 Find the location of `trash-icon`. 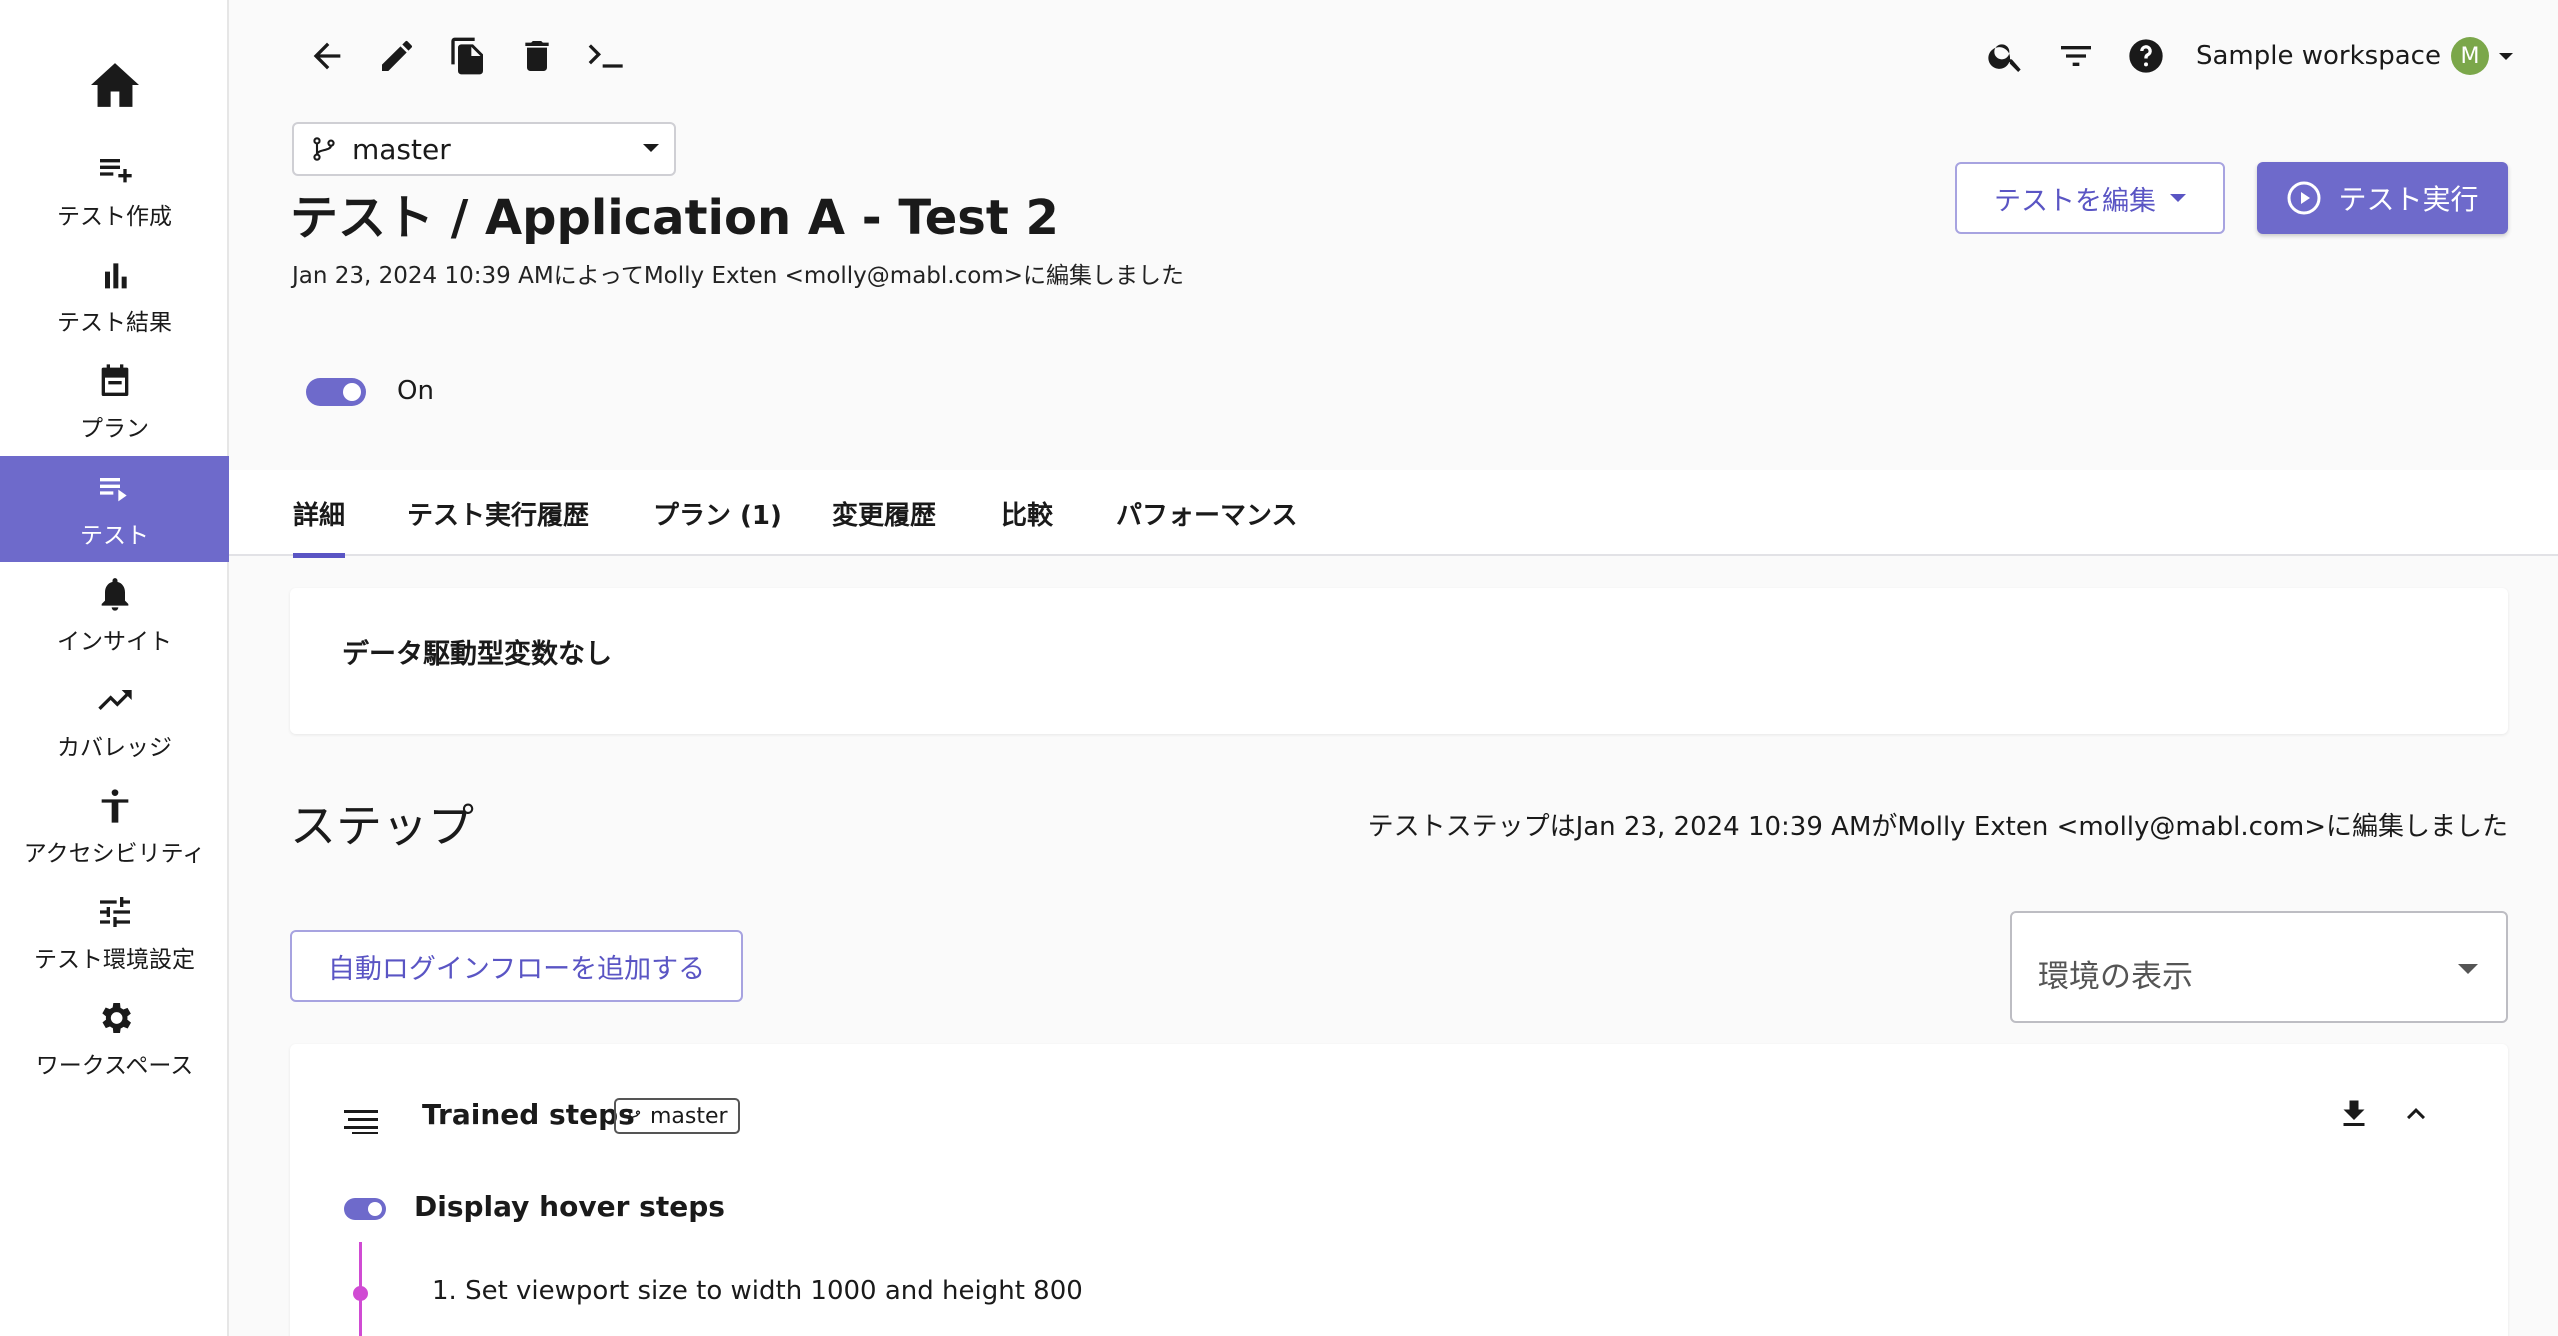

trash-icon is located at coordinates (537, 56).